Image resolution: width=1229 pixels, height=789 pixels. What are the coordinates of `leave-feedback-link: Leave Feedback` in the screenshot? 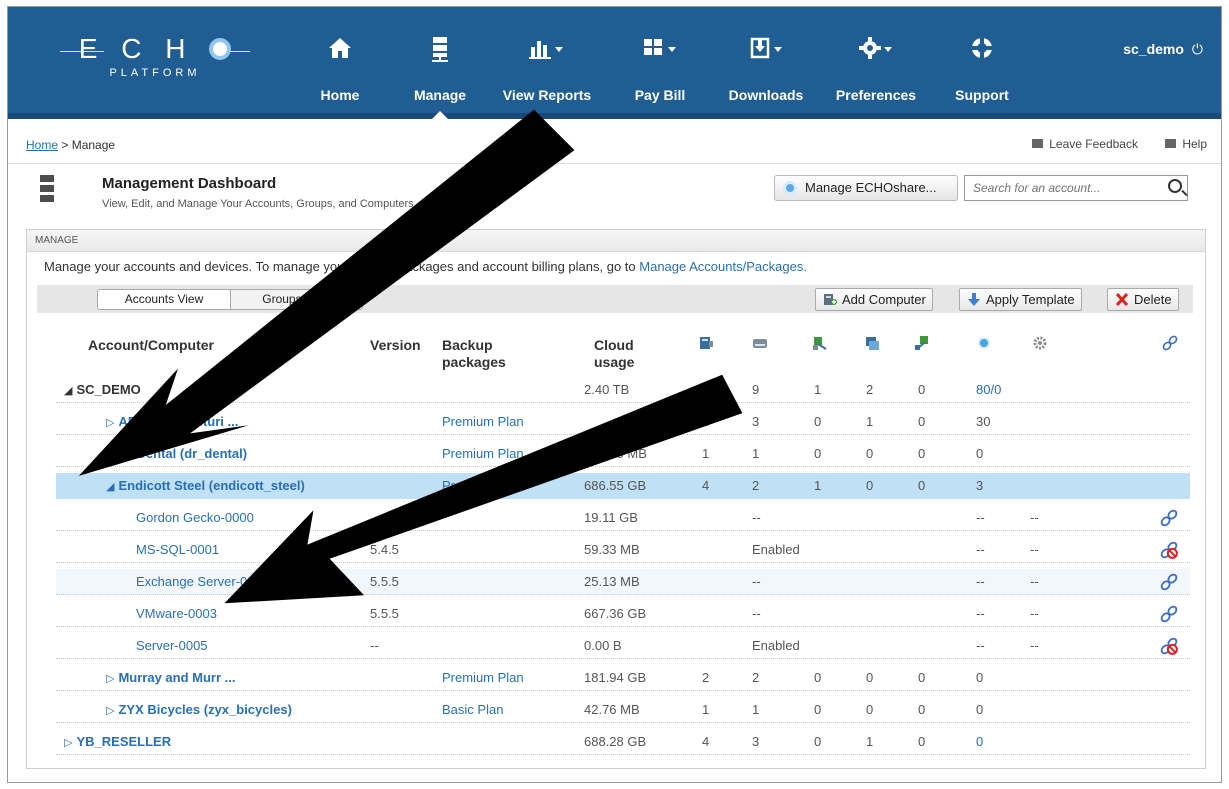 It's located at (1085, 144).